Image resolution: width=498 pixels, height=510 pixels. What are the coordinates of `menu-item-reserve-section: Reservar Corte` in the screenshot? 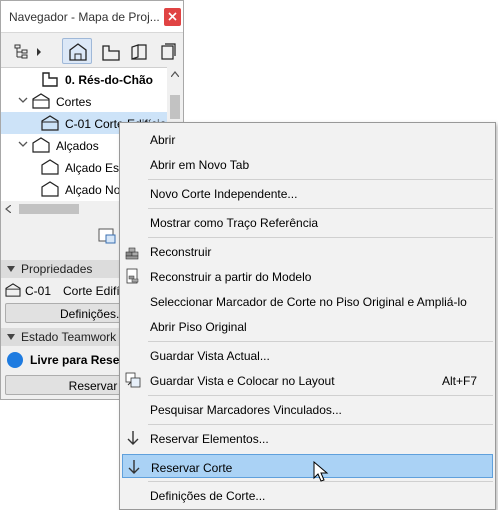 It's located at (307, 466).